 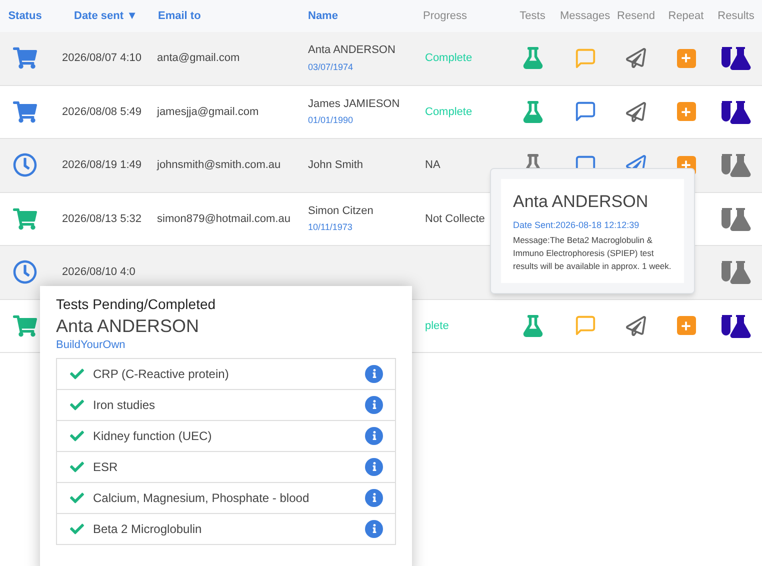 I want to click on message-icon, so click(x=585, y=112).